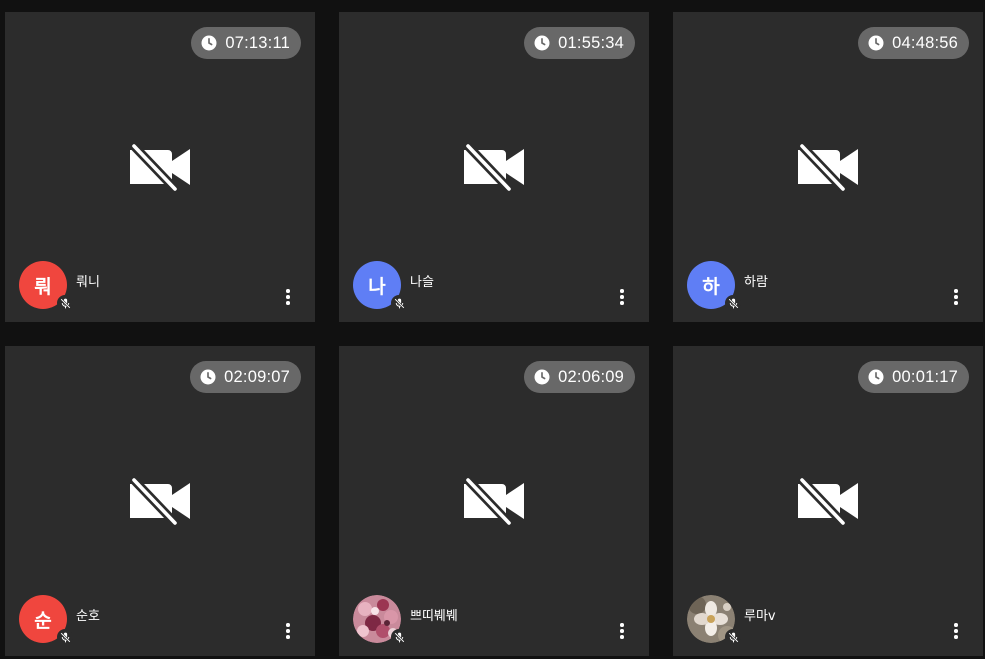  Describe the element at coordinates (591, 376) in the screenshot. I see `session-time: 02:06:09` at that location.